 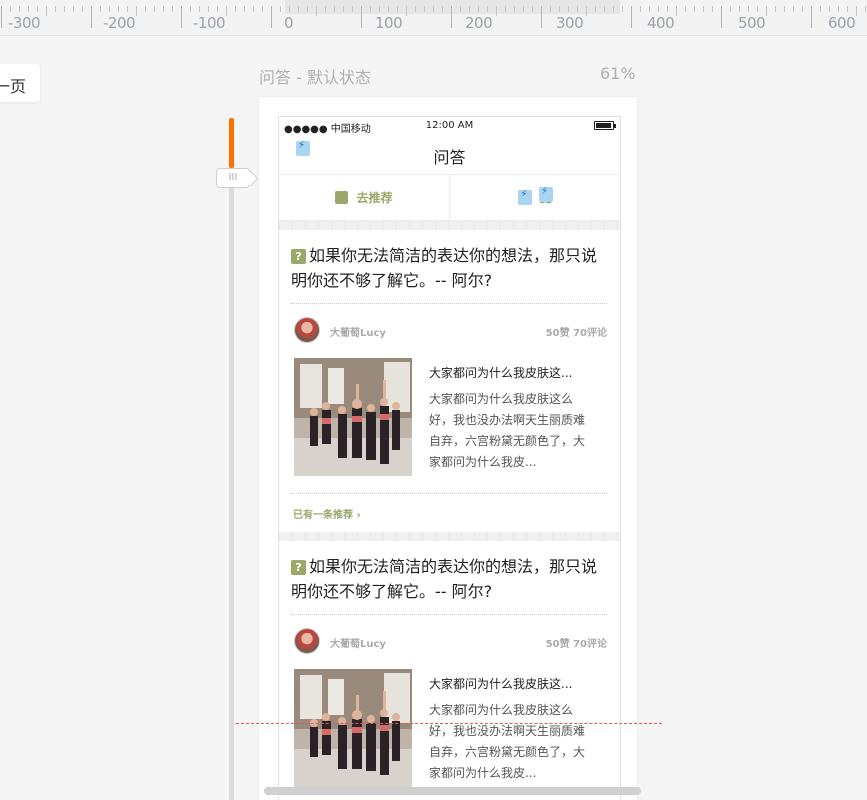 I want to click on vertical-slider-fill, so click(x=231, y=143).